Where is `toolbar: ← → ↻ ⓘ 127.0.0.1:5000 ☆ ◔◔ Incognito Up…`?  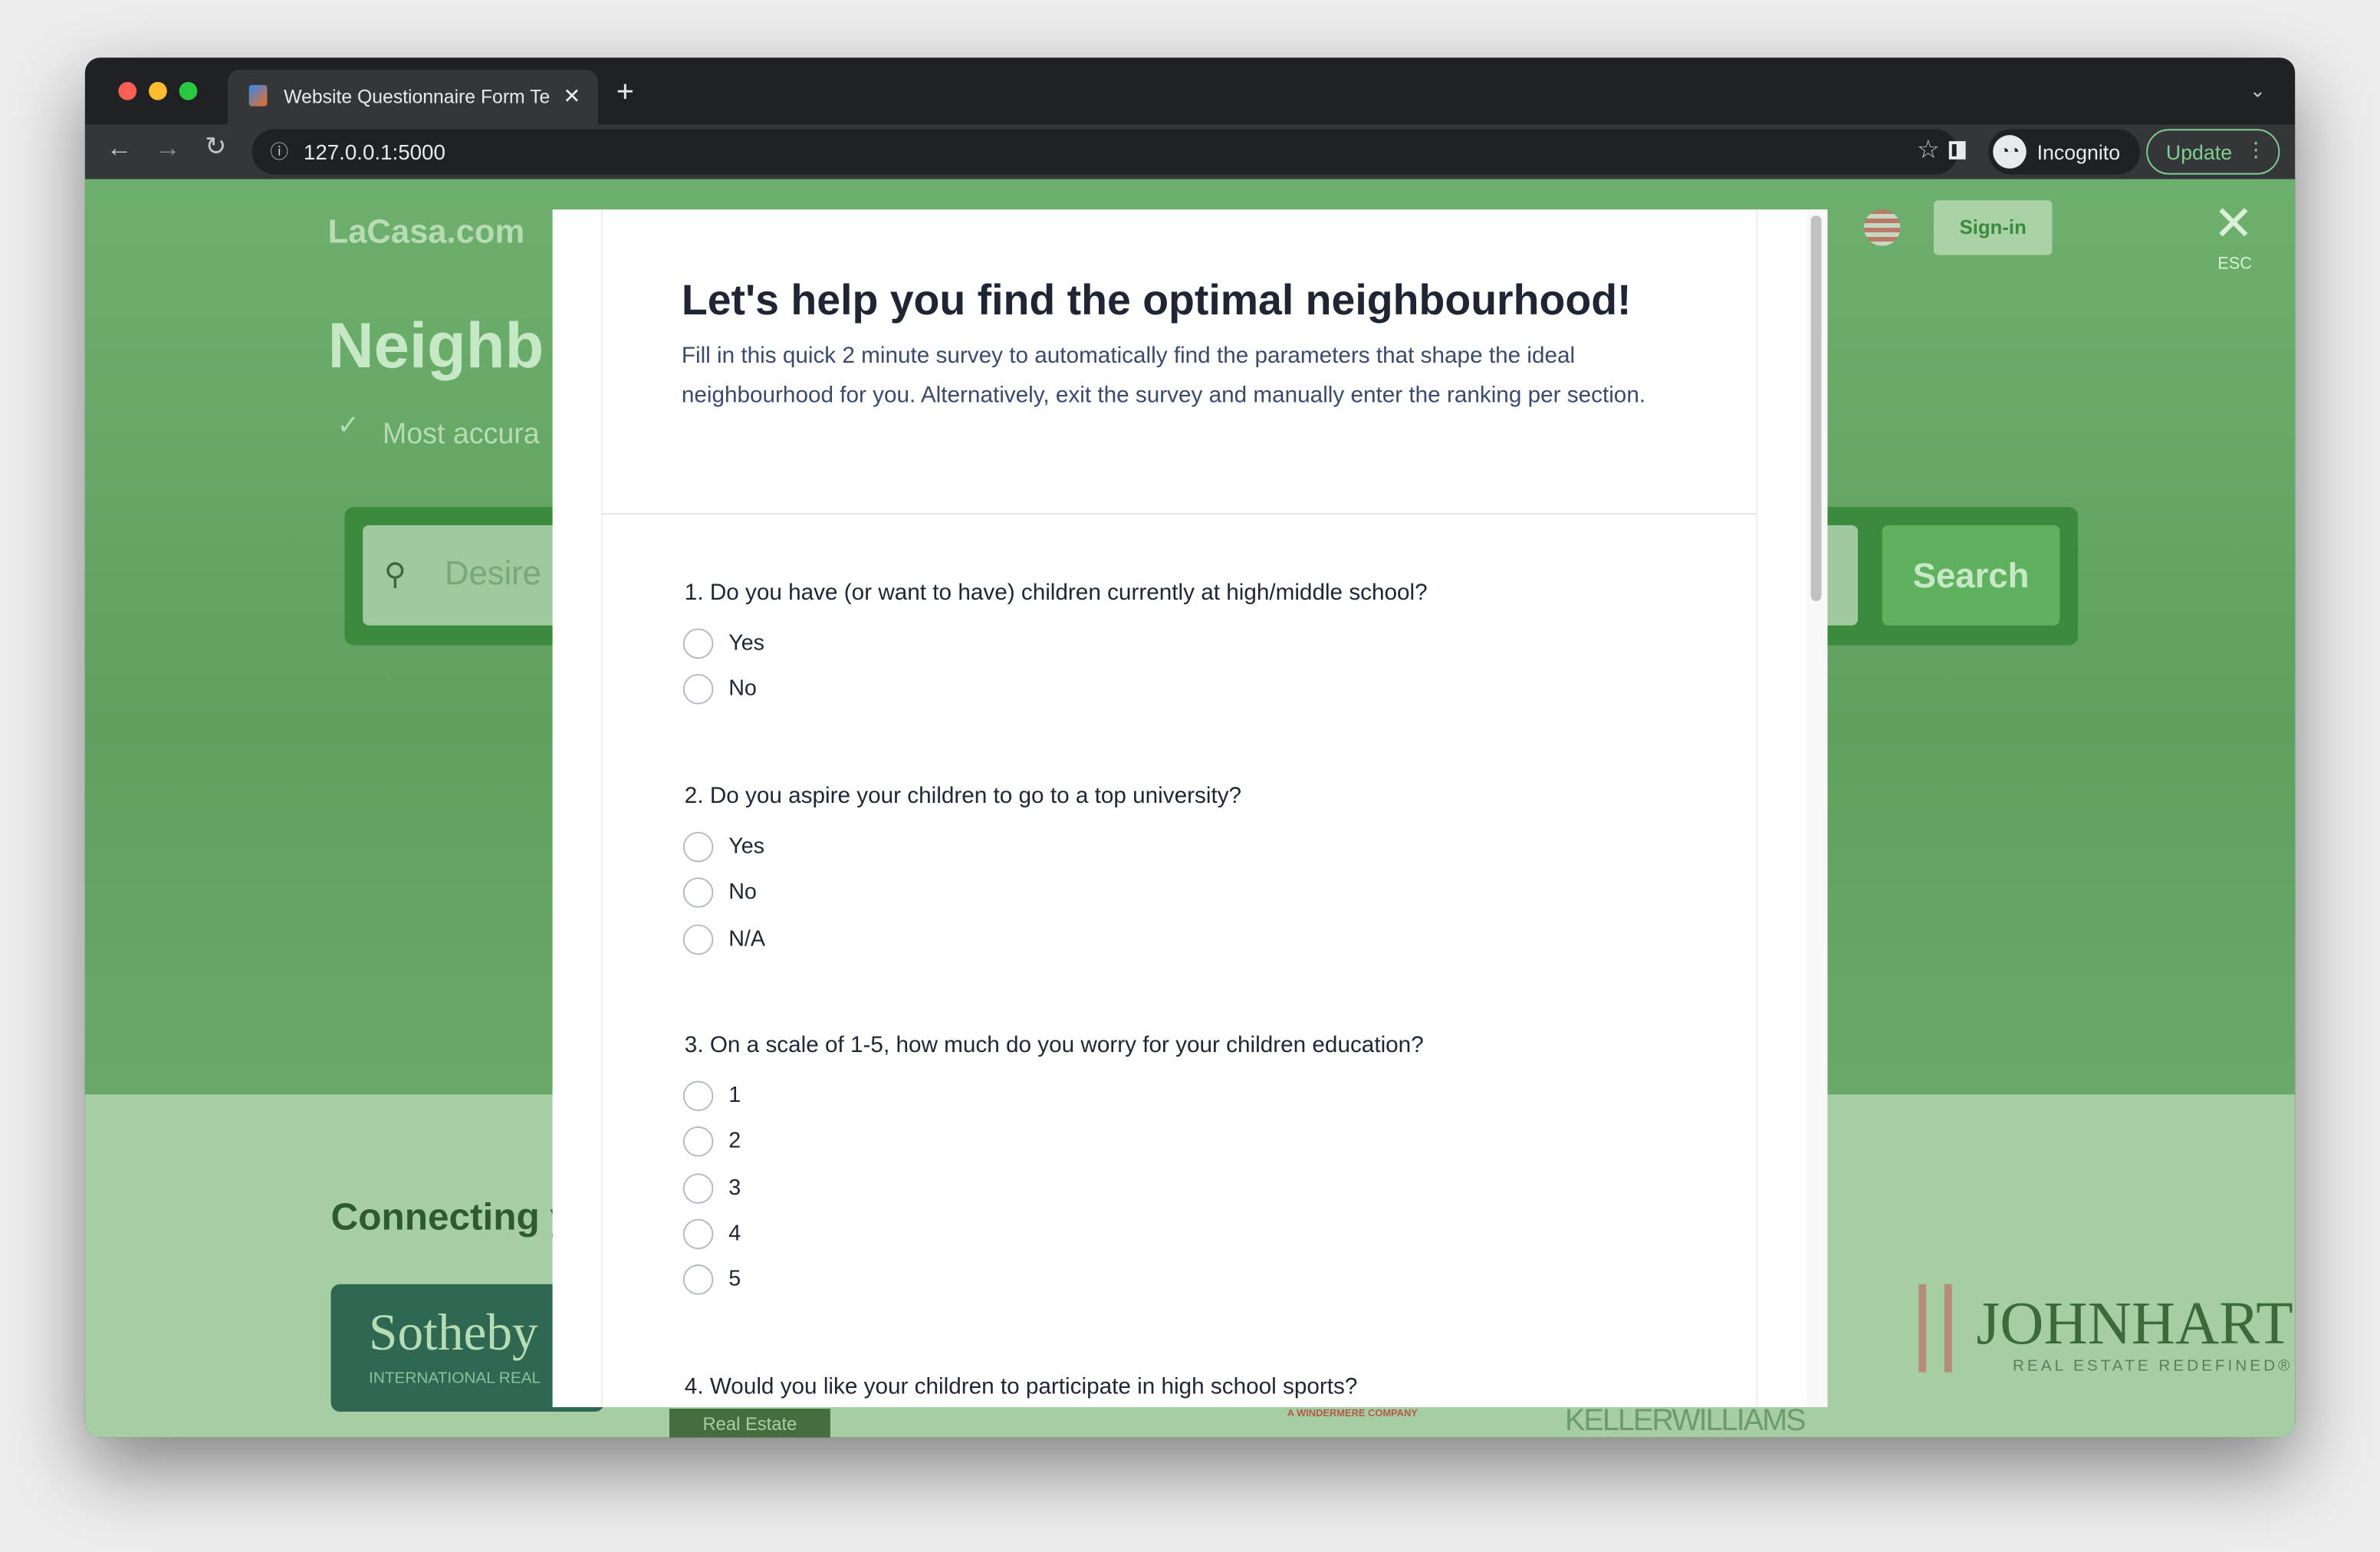
toolbar: ← → ↻ ⓘ 127.0.0.1:5000 ☆ ◔◔ Incognito Up… is located at coordinates (1190, 151).